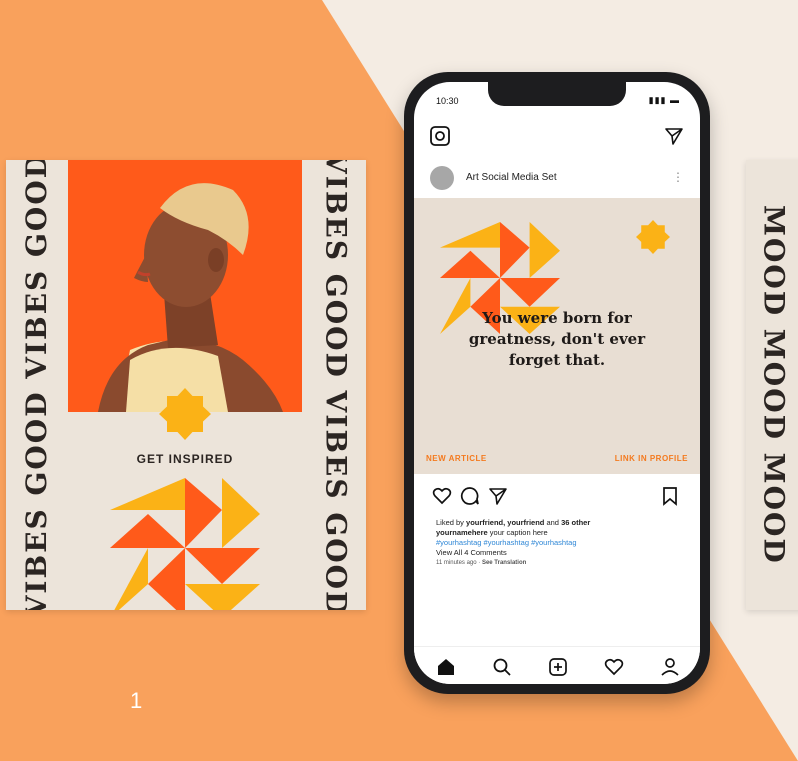 The image size is (798, 761). What do you see at coordinates (336, 385) in the screenshot?
I see `vertical-text-right: VIBES GOOD VIBES GOOD` at bounding box center [336, 385].